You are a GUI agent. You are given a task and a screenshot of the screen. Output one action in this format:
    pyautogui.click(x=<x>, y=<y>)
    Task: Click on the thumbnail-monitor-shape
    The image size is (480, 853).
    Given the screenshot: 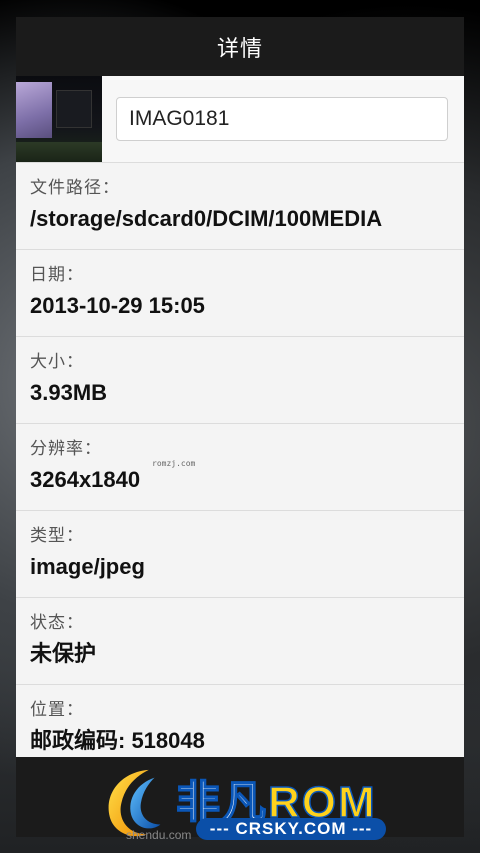 What is the action you would take?
    pyautogui.click(x=74, y=109)
    